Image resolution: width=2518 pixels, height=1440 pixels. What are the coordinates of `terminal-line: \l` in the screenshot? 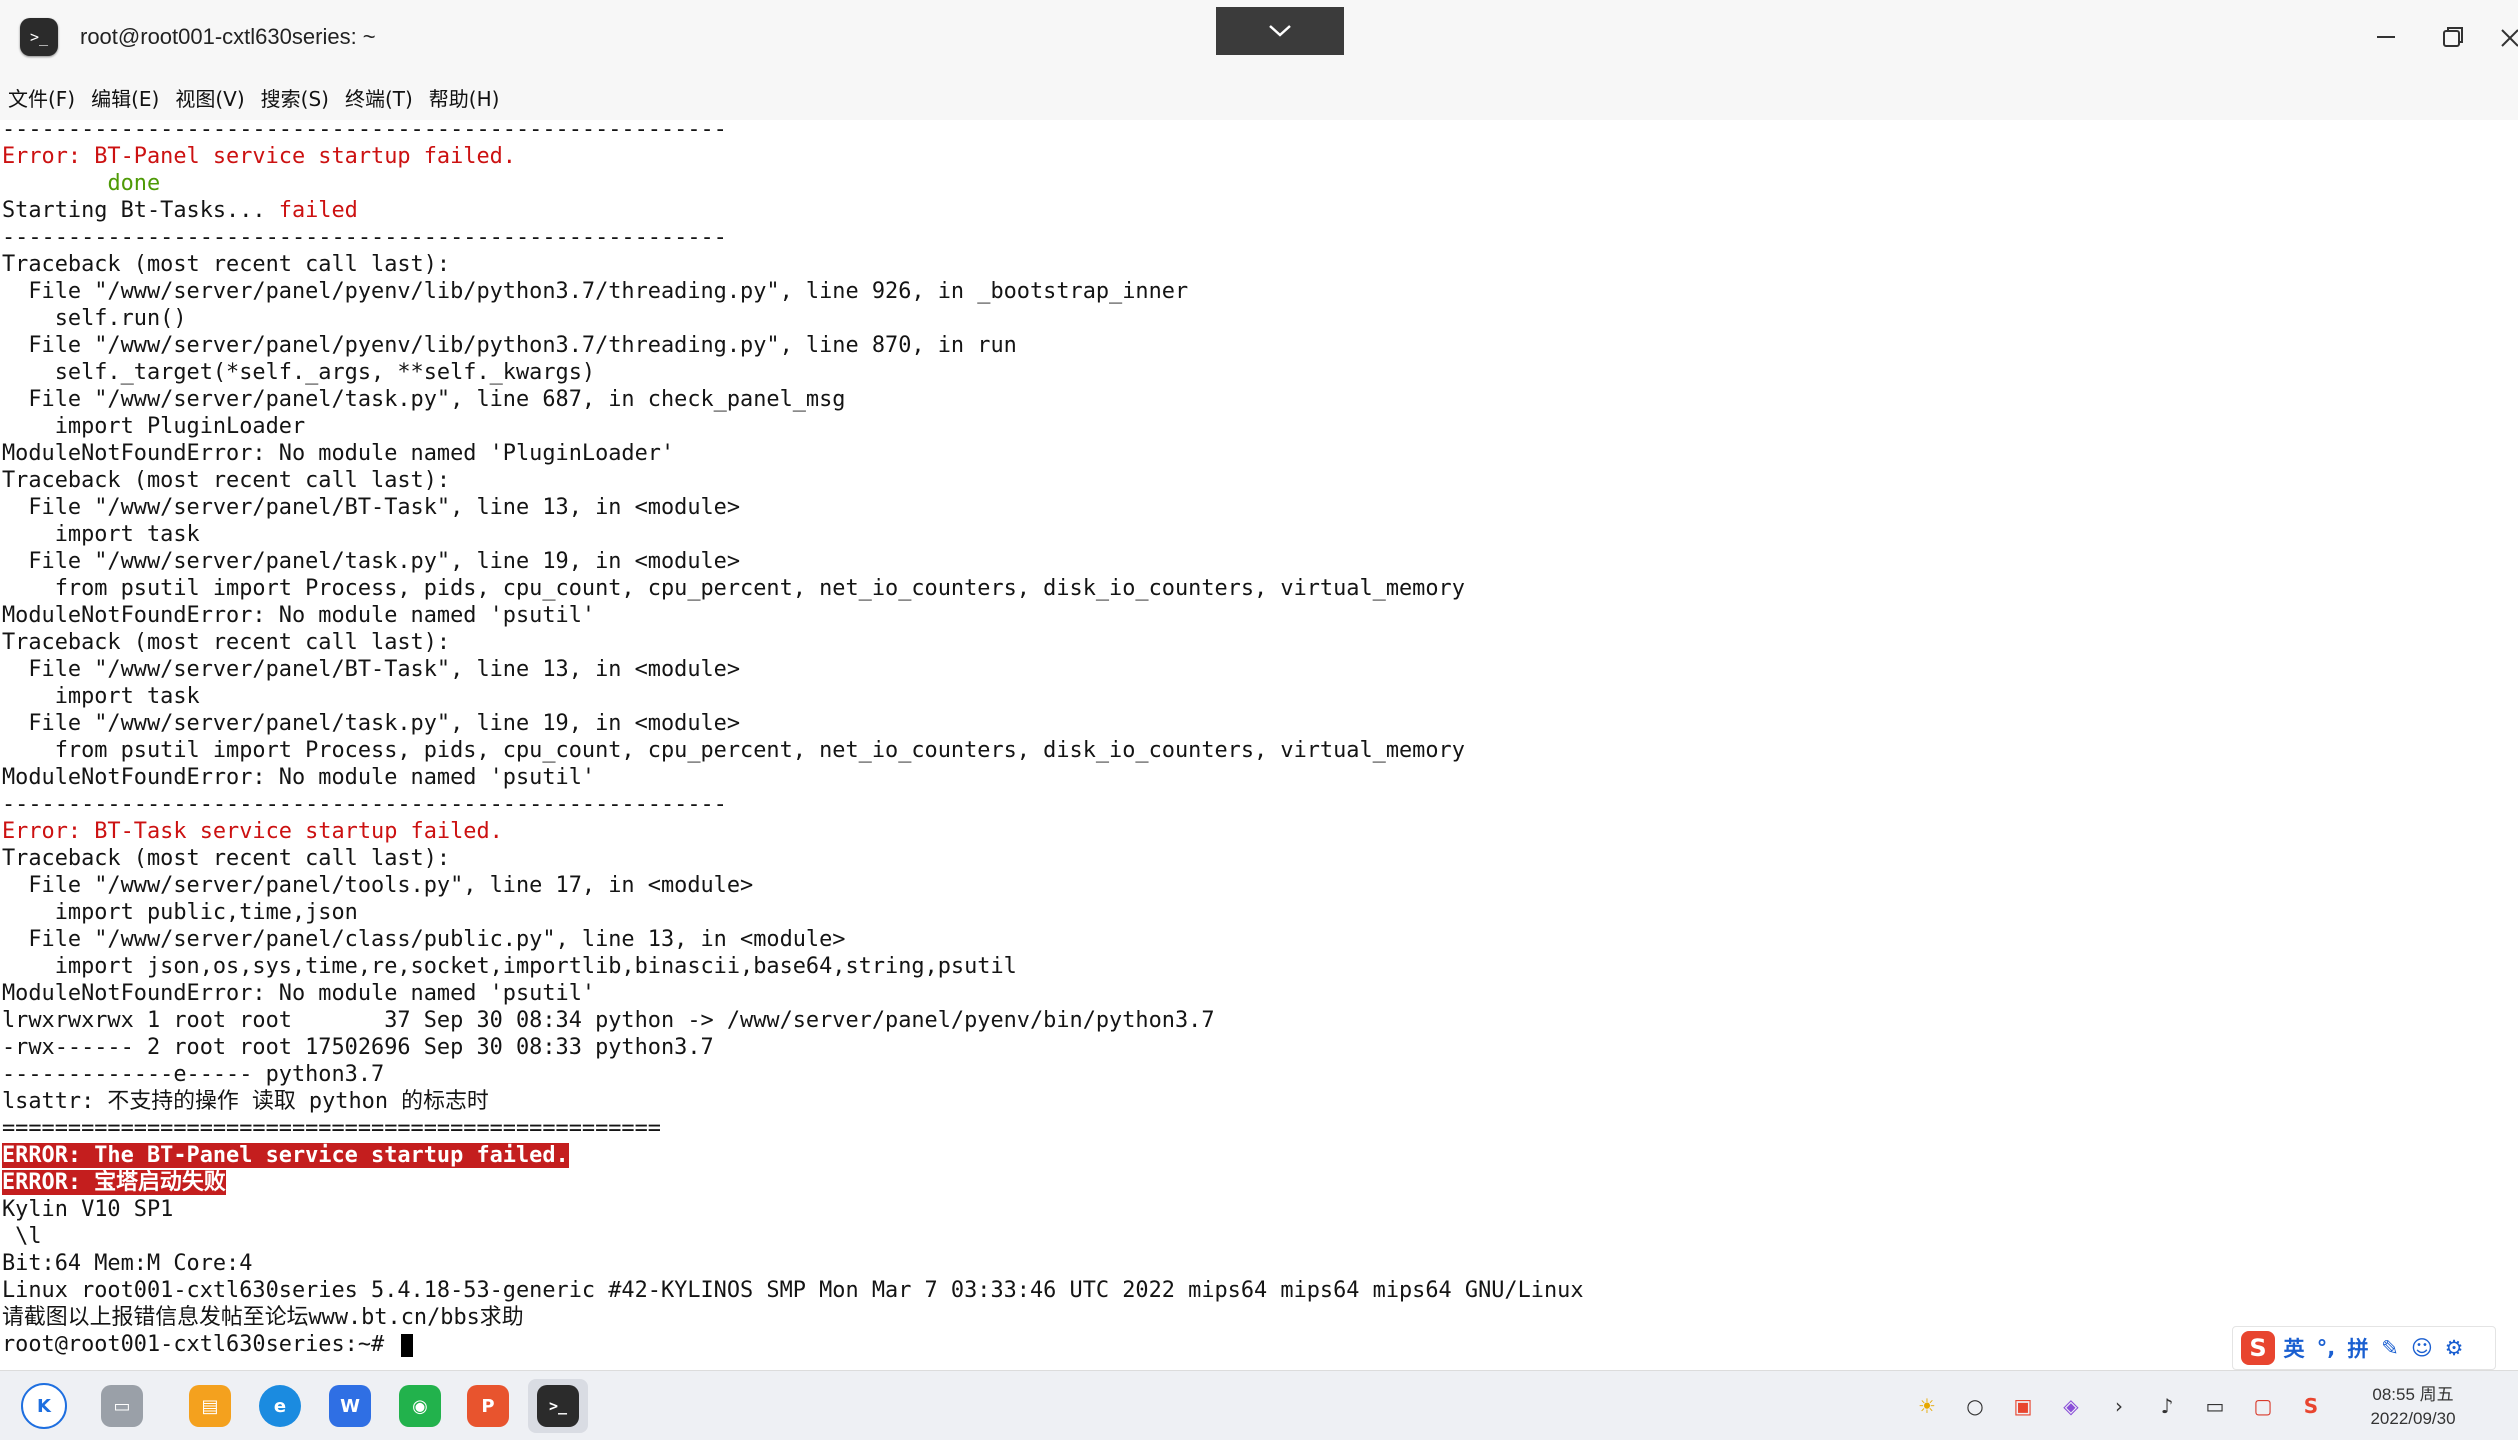 It's located at (21, 1236).